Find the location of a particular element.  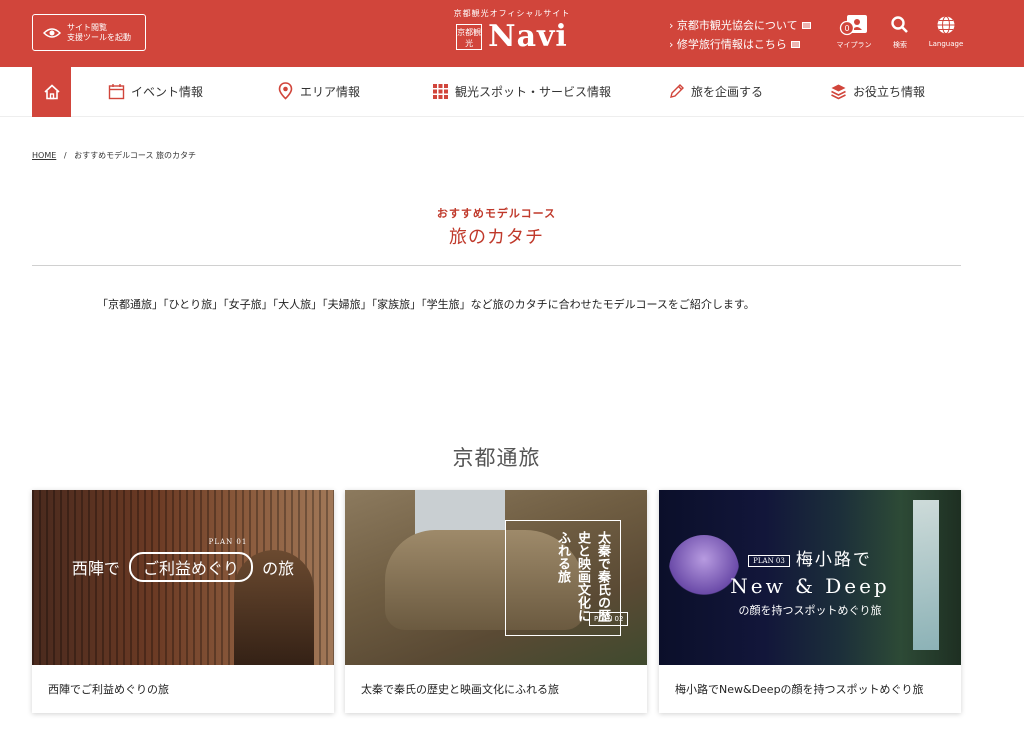

divider is located at coordinates (496, 265).